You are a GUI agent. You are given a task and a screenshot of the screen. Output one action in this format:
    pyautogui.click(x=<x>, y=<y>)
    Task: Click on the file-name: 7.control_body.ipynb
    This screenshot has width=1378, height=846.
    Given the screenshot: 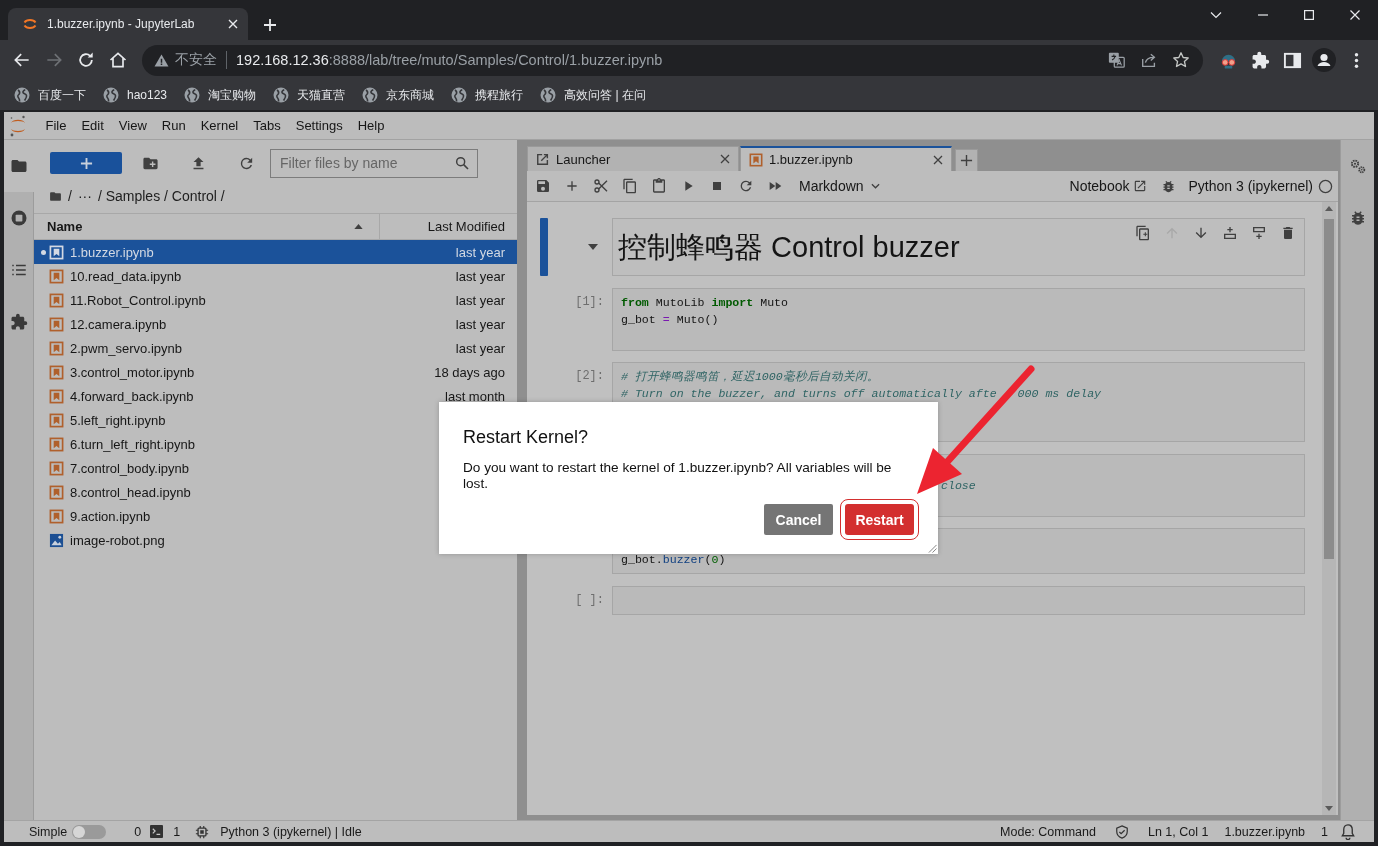 What is the action you would take?
    pyautogui.click(x=129, y=468)
    